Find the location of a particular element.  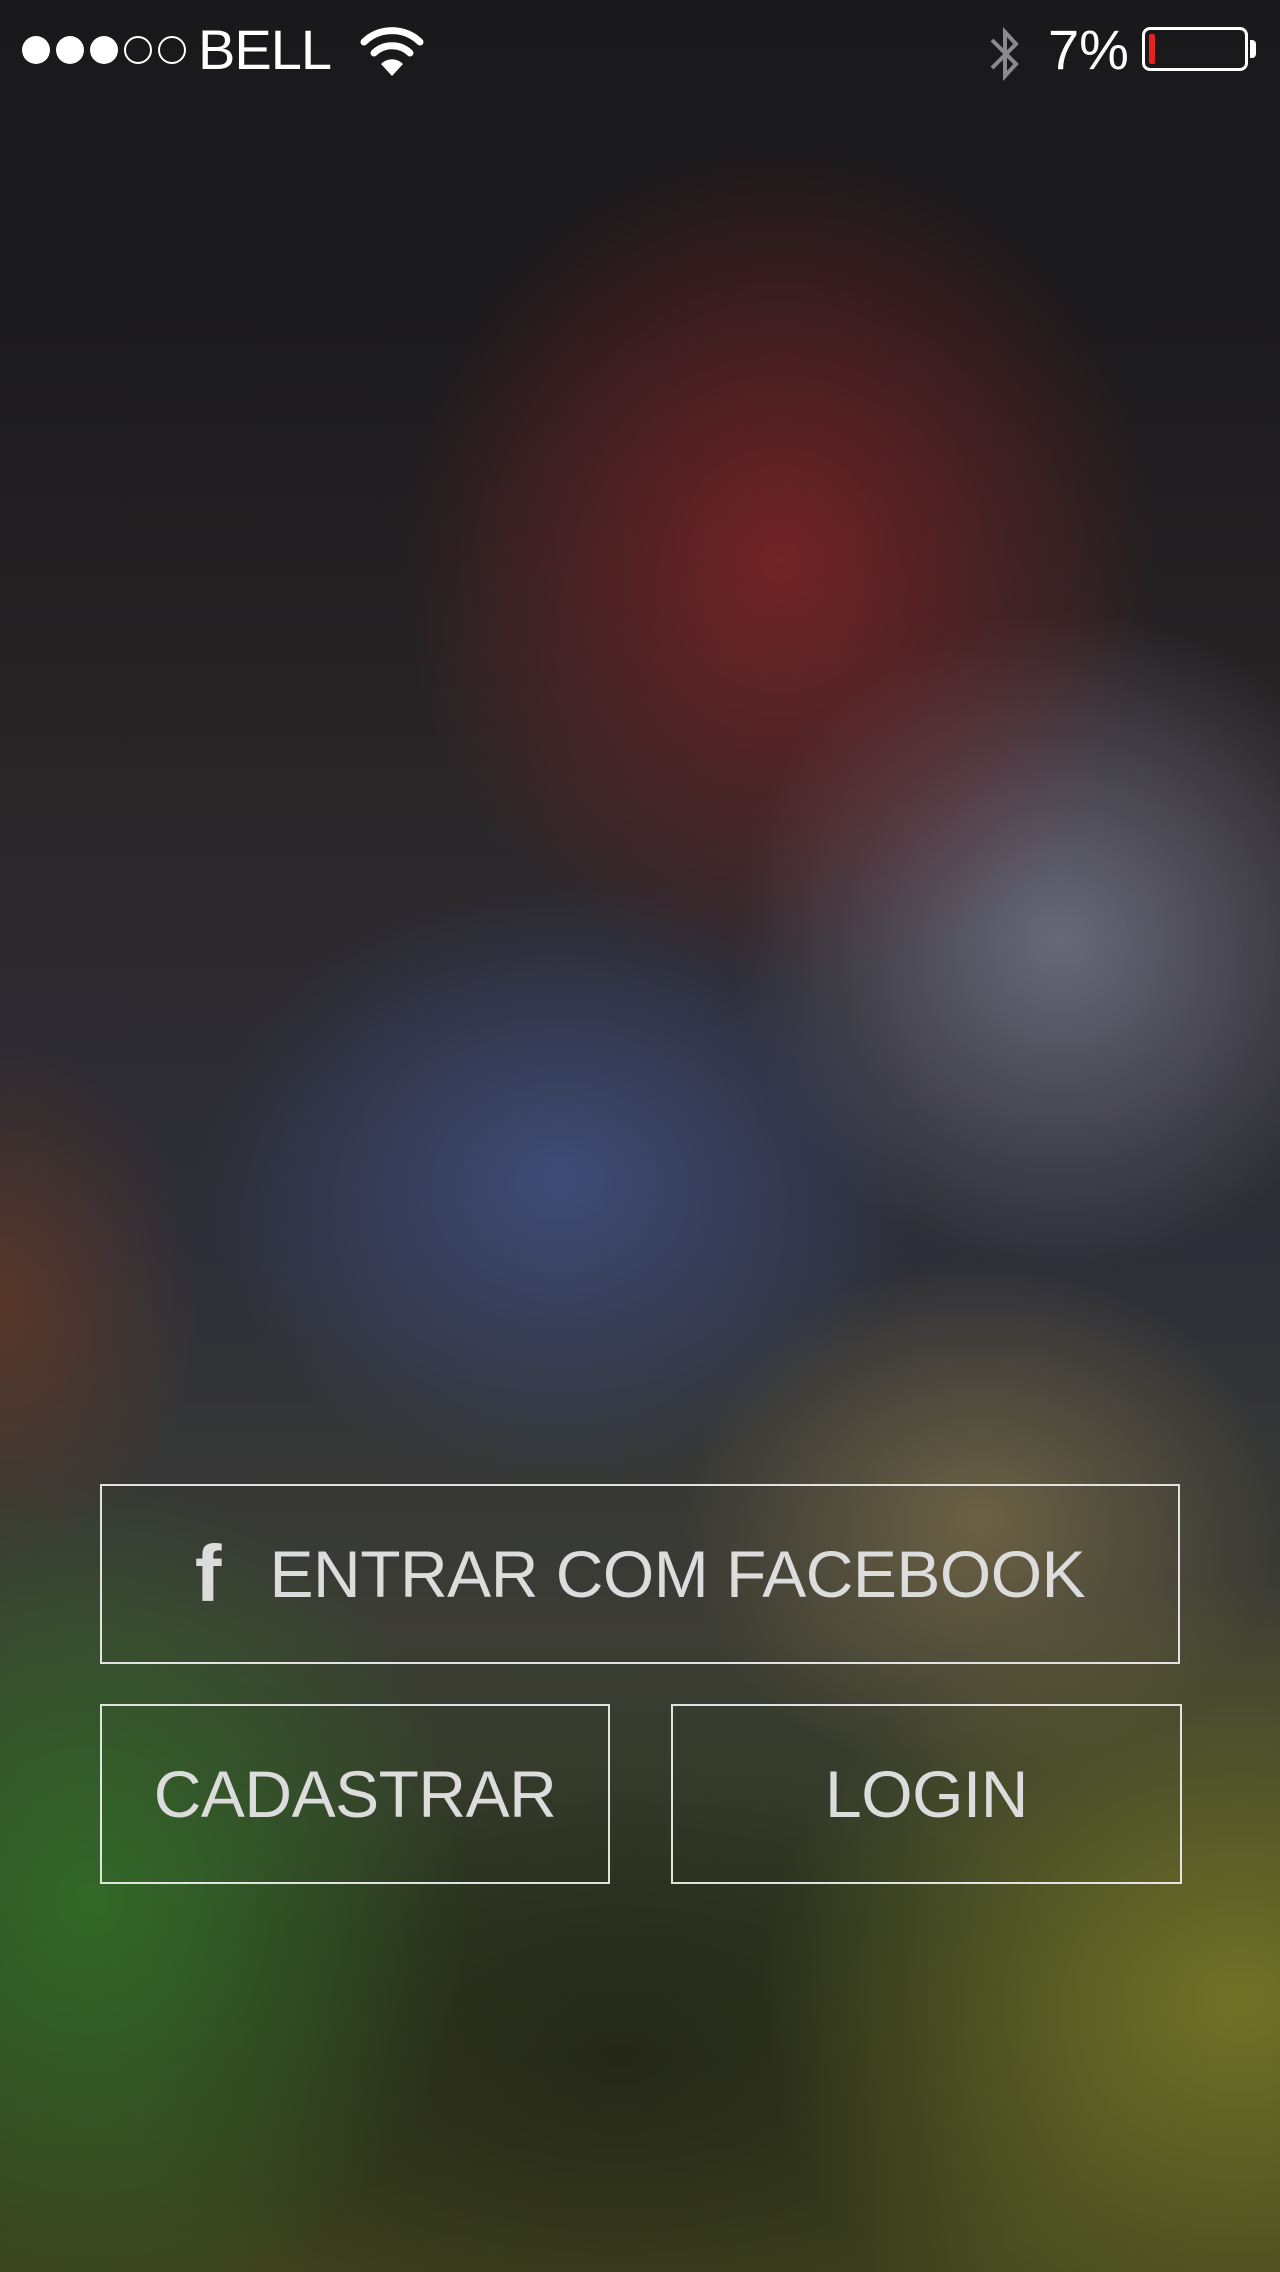

status-bar: BELL 7% is located at coordinates (640, 50).